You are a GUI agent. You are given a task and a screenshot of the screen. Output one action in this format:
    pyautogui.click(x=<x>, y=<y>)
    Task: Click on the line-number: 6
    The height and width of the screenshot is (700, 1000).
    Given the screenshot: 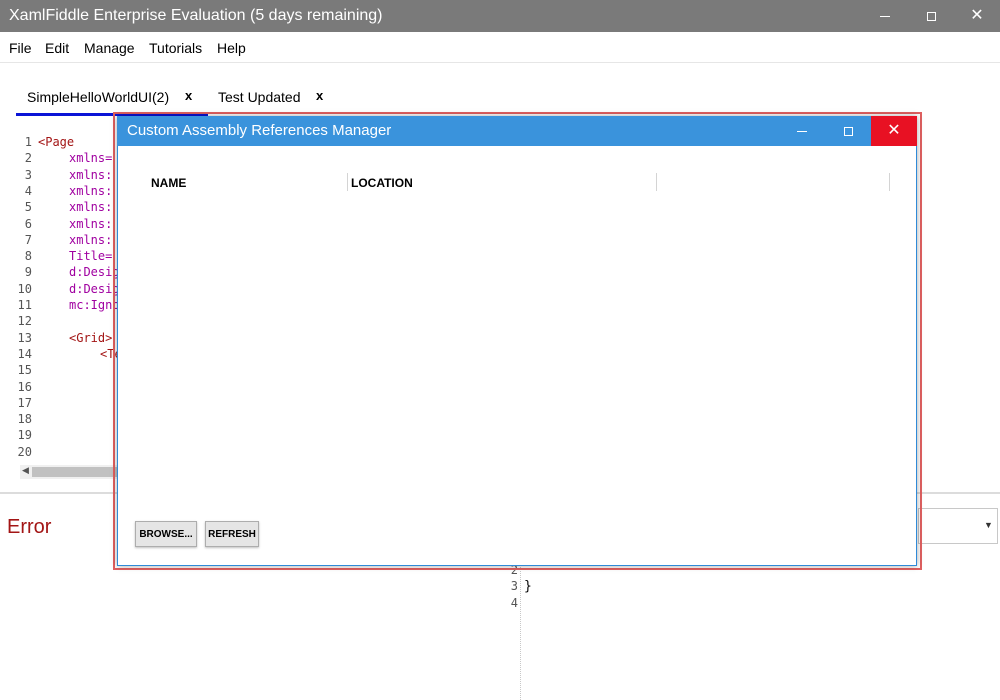 What is the action you would take?
    pyautogui.click(x=28, y=223)
    